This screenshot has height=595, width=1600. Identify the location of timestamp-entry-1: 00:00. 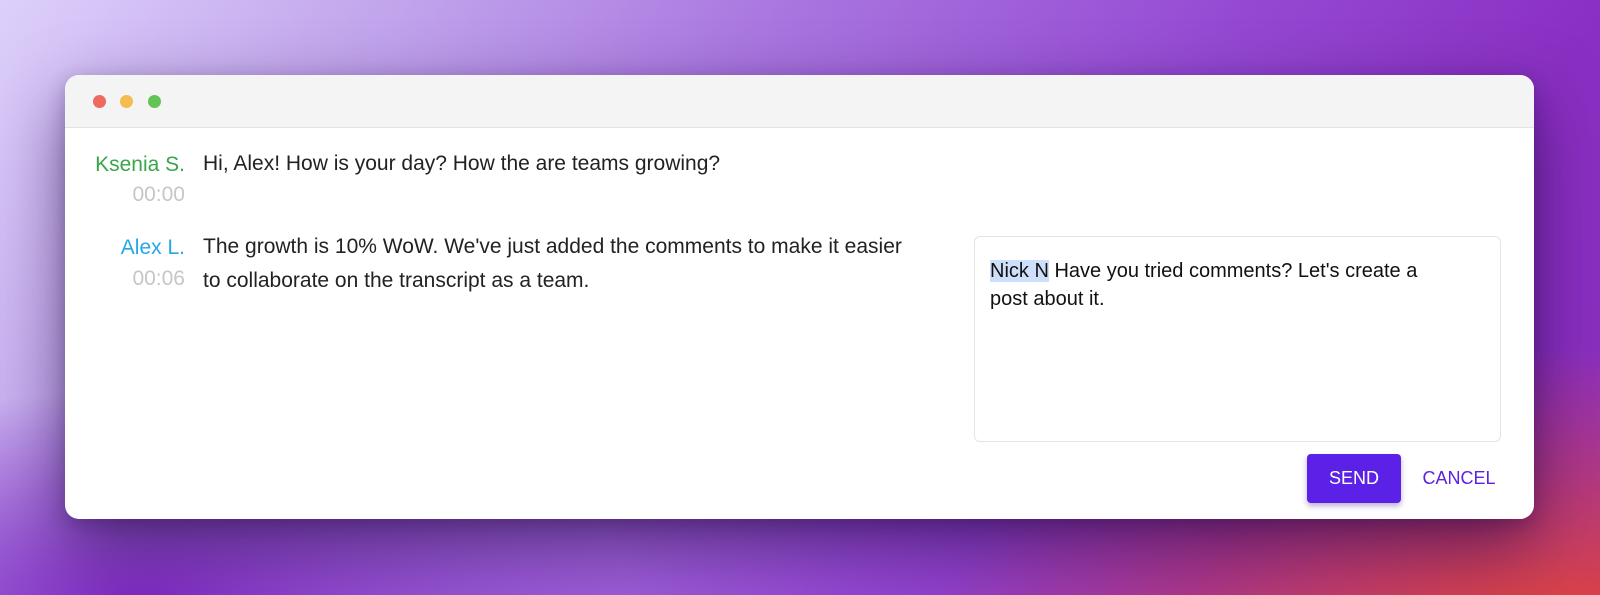
(125, 195).